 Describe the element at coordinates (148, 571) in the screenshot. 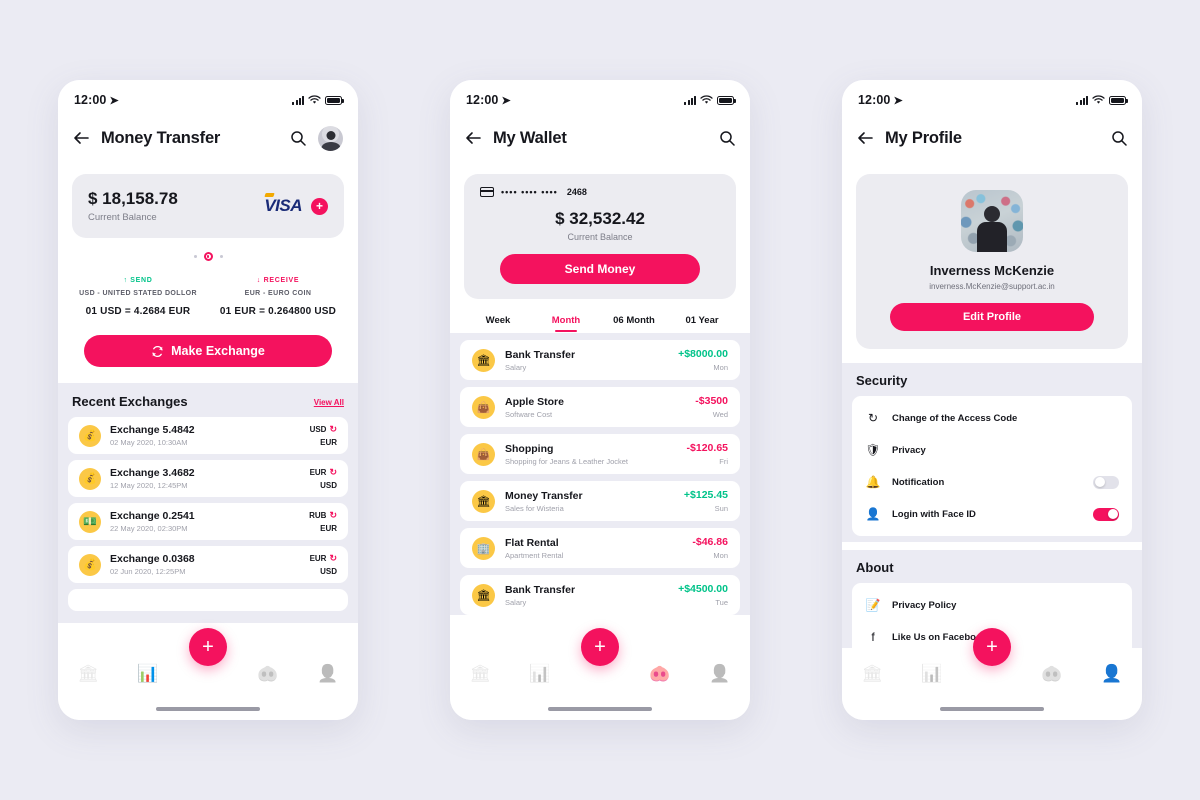

I see `exchange-date: 02 Jun 2020, 12:25PM` at that location.